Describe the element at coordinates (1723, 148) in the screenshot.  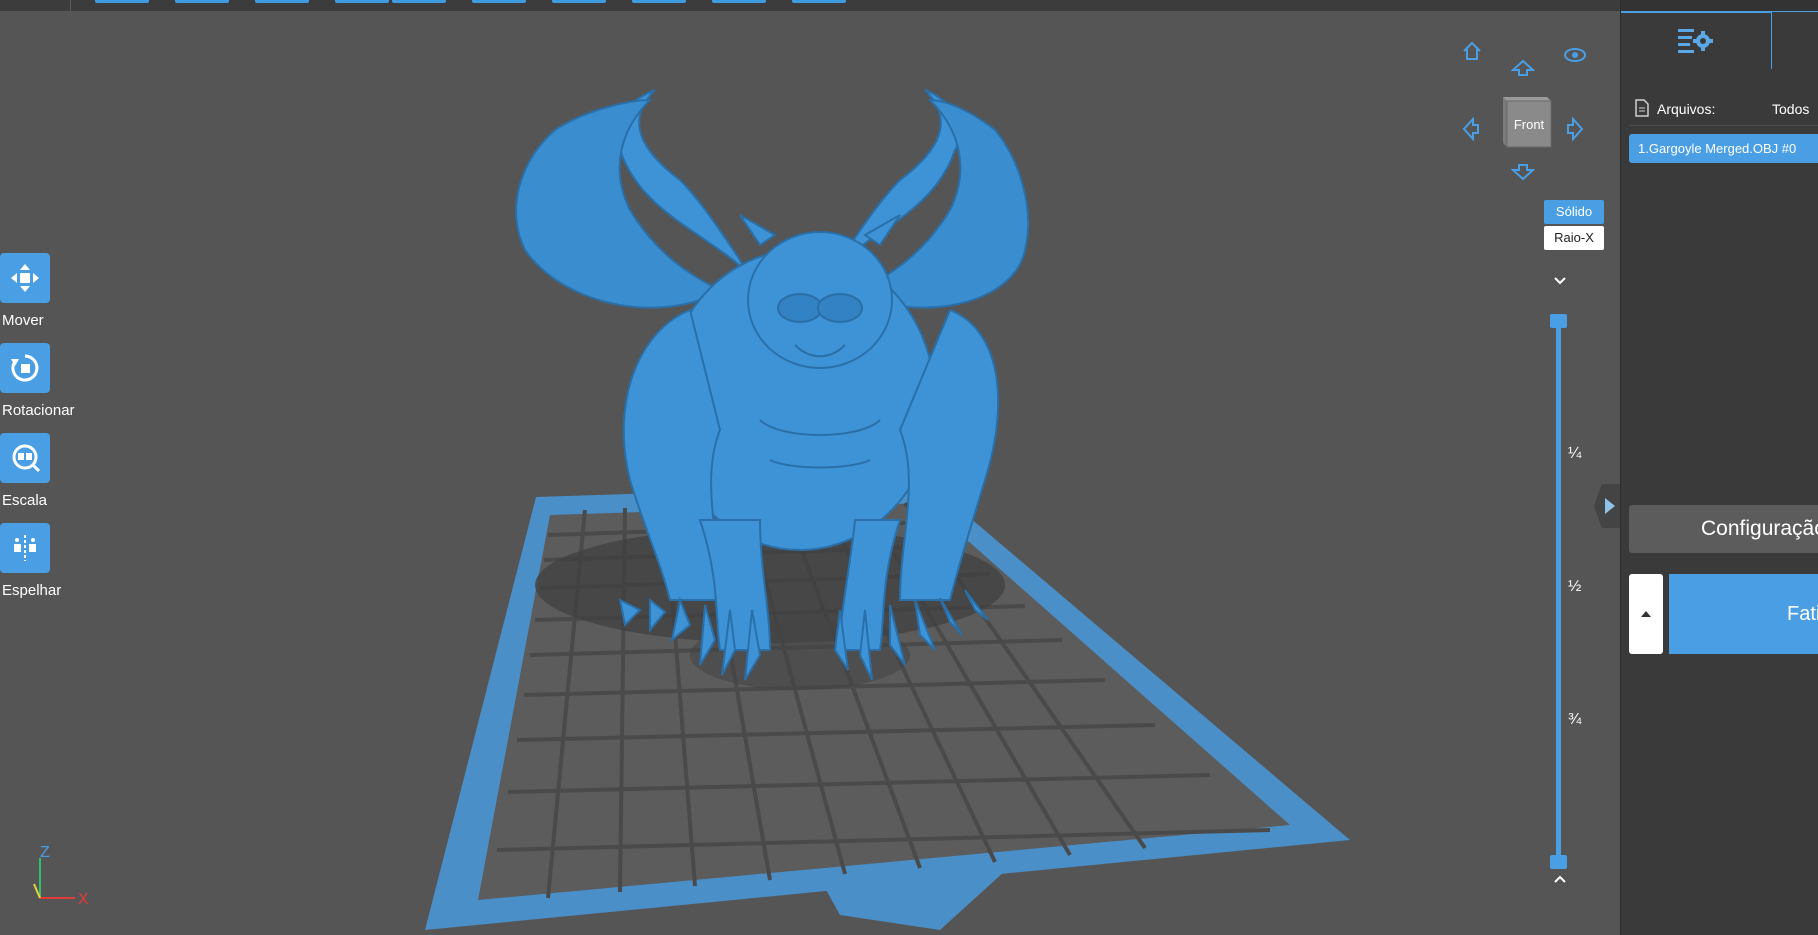
I see `file-list-item: 1.Gargoyle Merged.OBJ #0` at that location.